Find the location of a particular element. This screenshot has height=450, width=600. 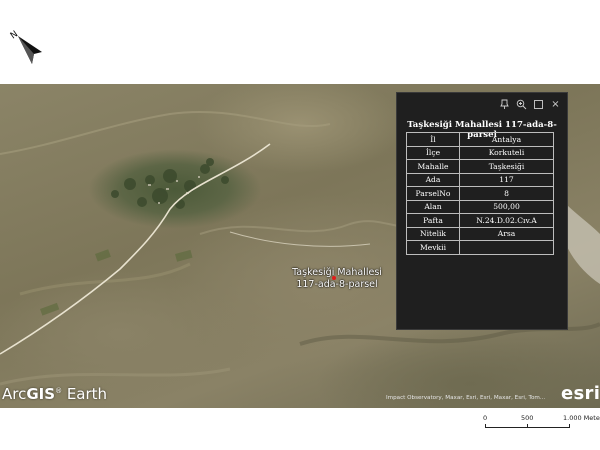

table-row: Pafta N.24.D.02.Cıv.A is located at coordinates (480, 220).